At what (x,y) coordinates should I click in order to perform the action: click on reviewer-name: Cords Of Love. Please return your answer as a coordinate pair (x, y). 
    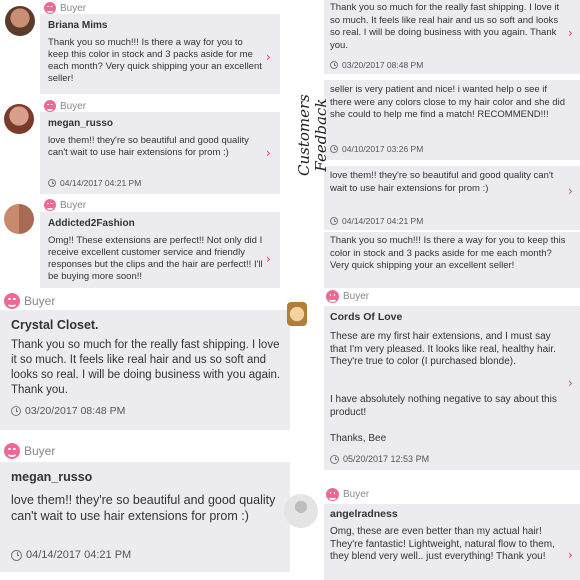
    Looking at the image, I should click on (366, 317).